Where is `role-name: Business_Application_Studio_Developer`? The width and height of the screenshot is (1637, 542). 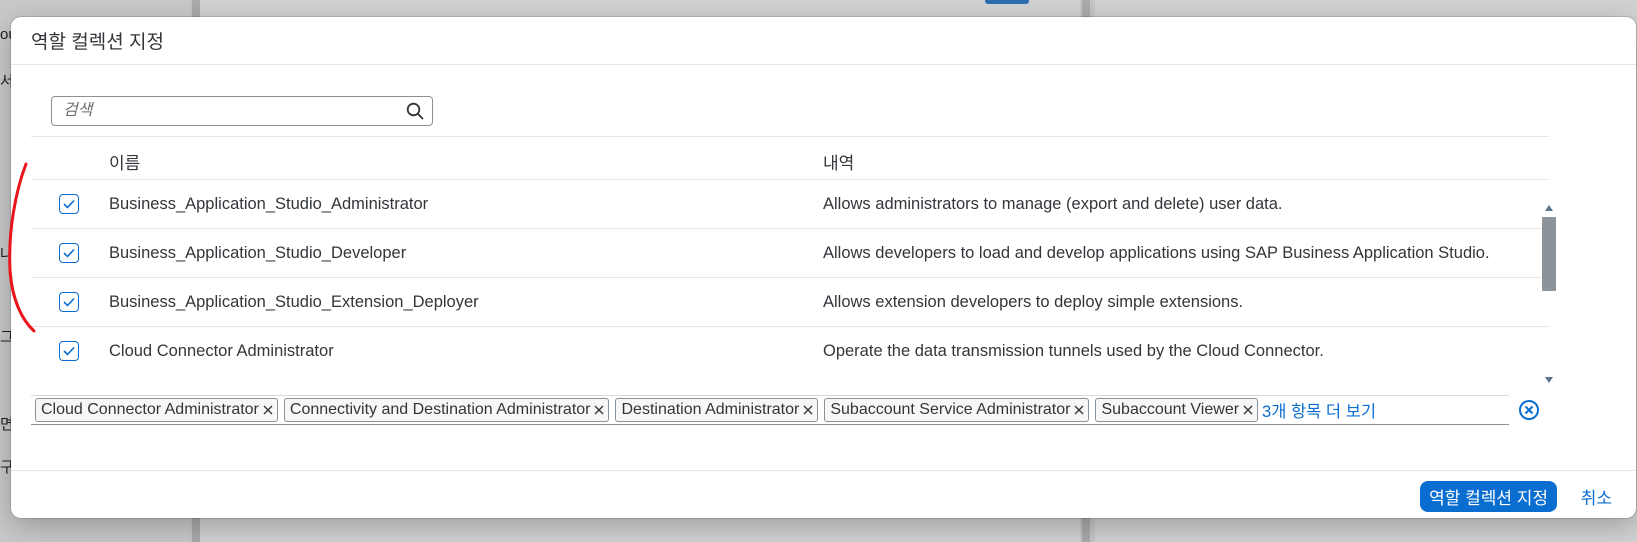 role-name: Business_Application_Studio_Developer is located at coordinates (258, 253).